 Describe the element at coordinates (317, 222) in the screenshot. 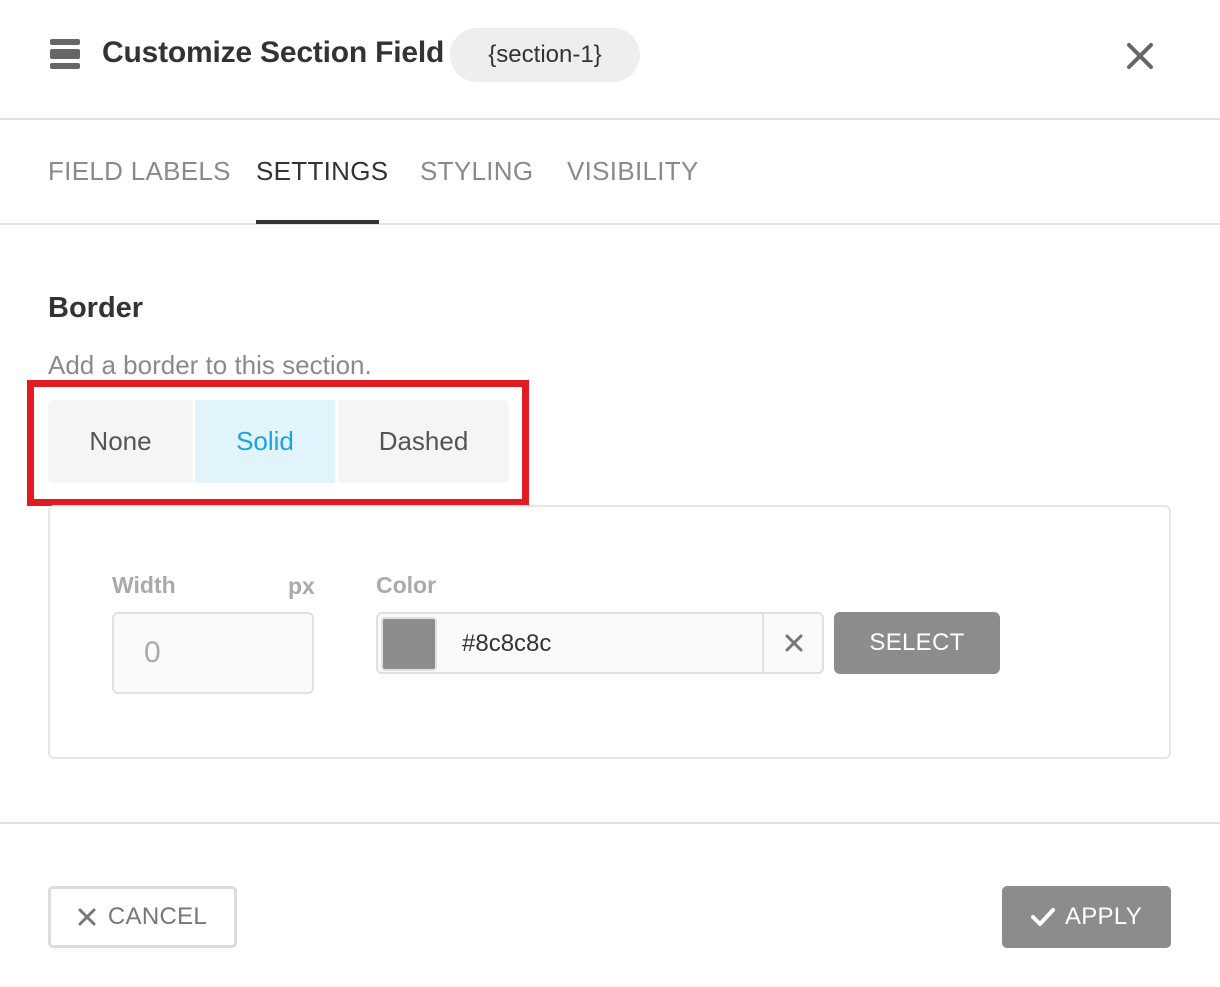

I see `active-tab-indicator` at that location.